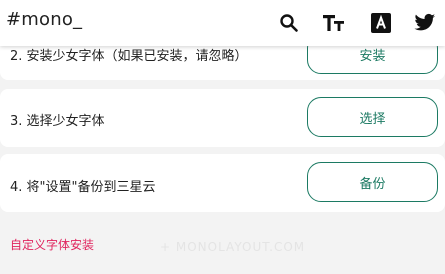  What do you see at coordinates (233, 247) in the screenshot?
I see `watermark: + MONOLAYOUT.COM` at bounding box center [233, 247].